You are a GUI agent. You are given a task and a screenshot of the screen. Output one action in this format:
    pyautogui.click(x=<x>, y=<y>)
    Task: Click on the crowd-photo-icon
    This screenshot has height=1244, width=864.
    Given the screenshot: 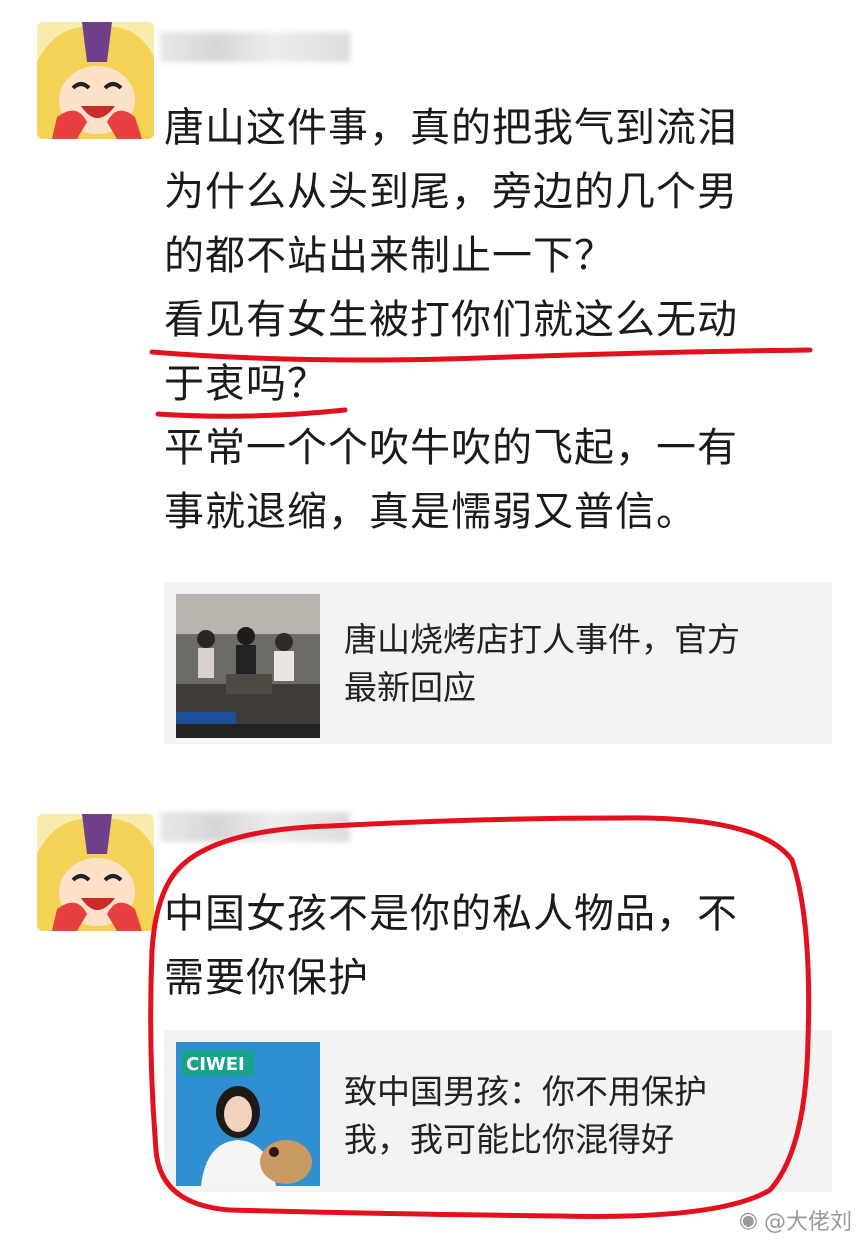 What is the action you would take?
    pyautogui.click(x=248, y=666)
    